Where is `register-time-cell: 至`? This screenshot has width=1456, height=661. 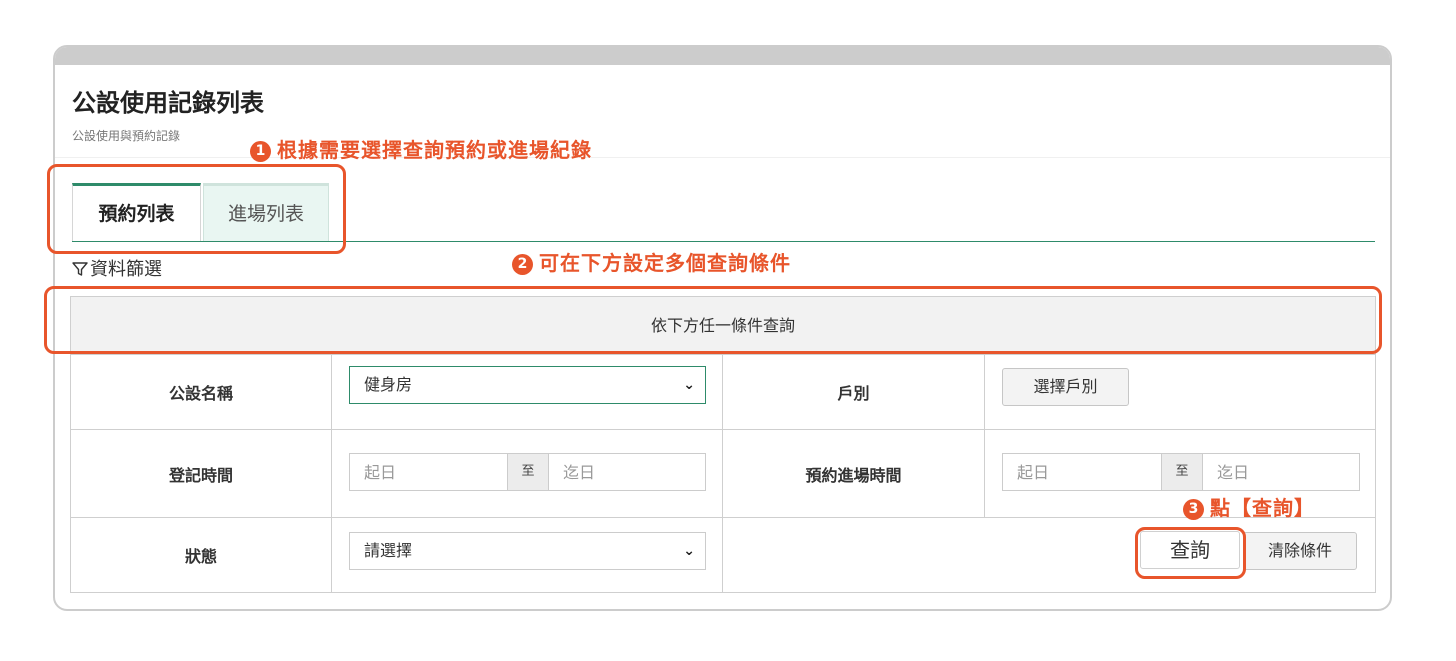
register-time-cell: 至 is located at coordinates (527, 473).